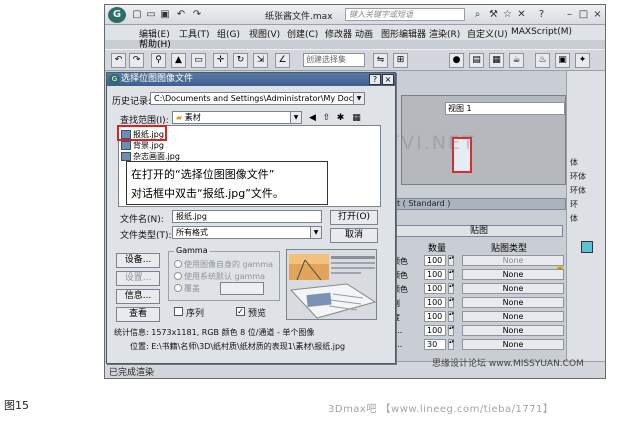 This screenshot has height=424, width=634. What do you see at coordinates (178, 288) in the screenshot?
I see `gamma-override-radio` at bounding box center [178, 288].